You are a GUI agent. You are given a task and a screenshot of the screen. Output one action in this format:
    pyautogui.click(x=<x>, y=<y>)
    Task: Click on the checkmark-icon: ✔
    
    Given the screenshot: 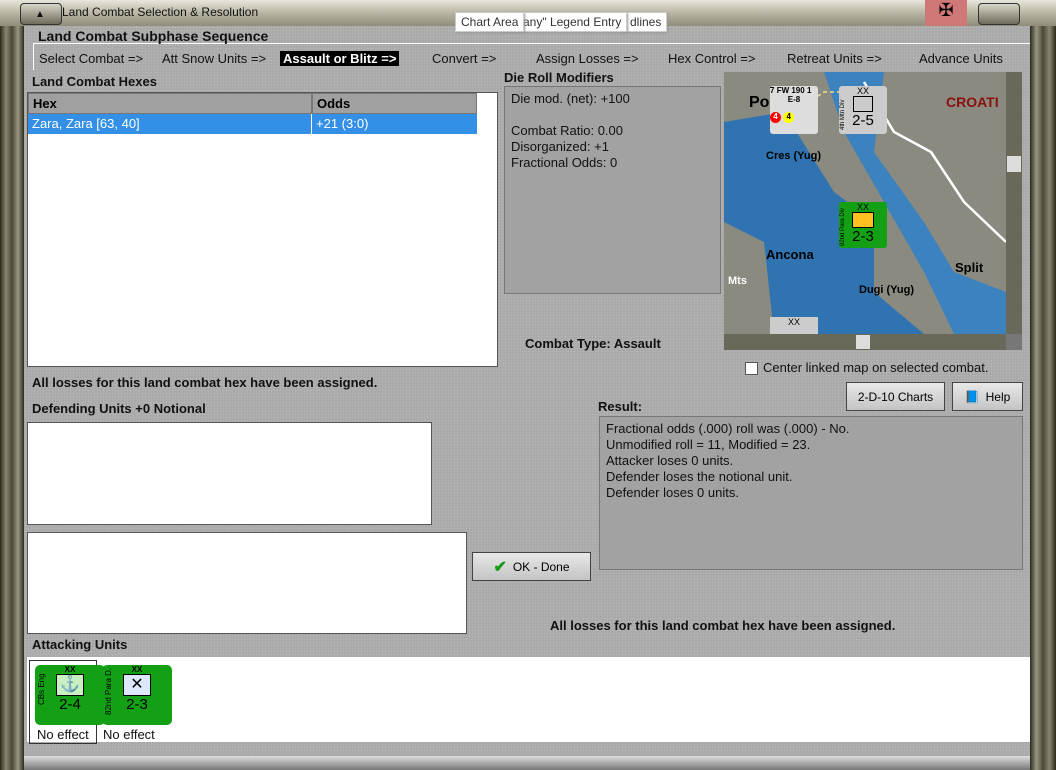 What is the action you would take?
    pyautogui.click(x=500, y=567)
    